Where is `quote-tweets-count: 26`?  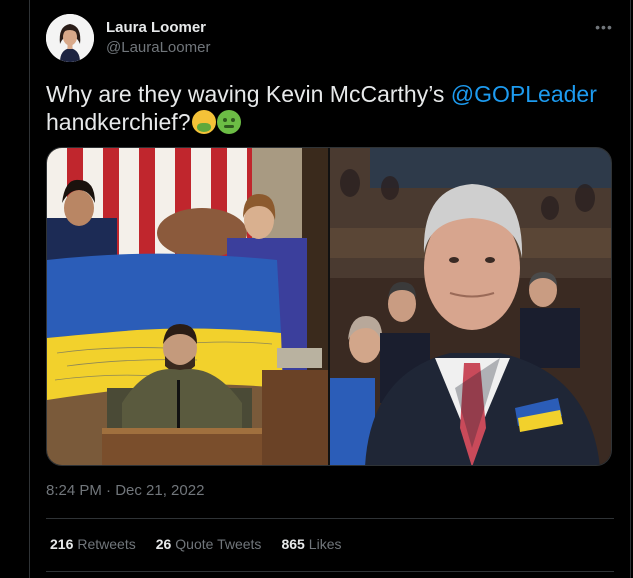
quote-tweets-count: 26 is located at coordinates (163, 544).